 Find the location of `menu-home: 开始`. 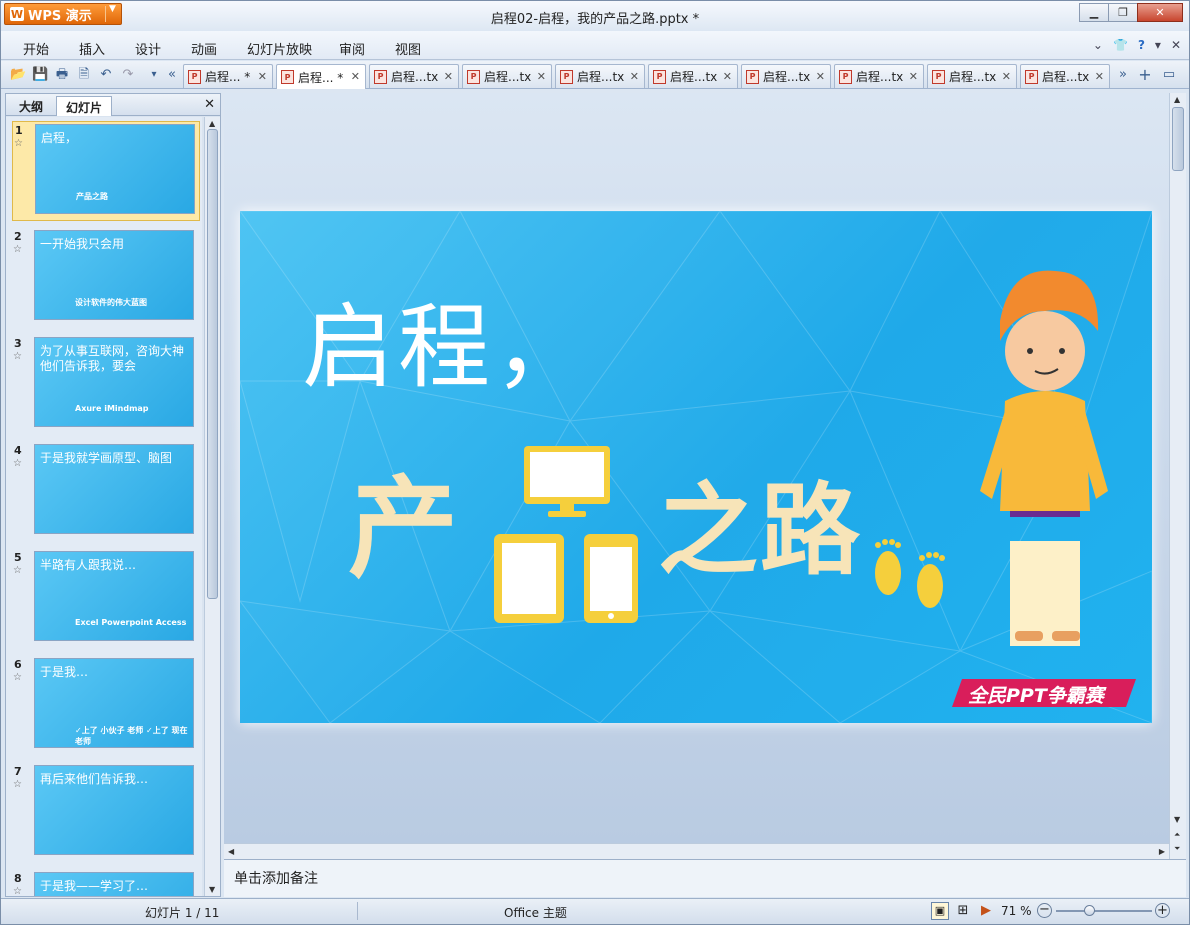

menu-home: 开始 is located at coordinates (36, 48).